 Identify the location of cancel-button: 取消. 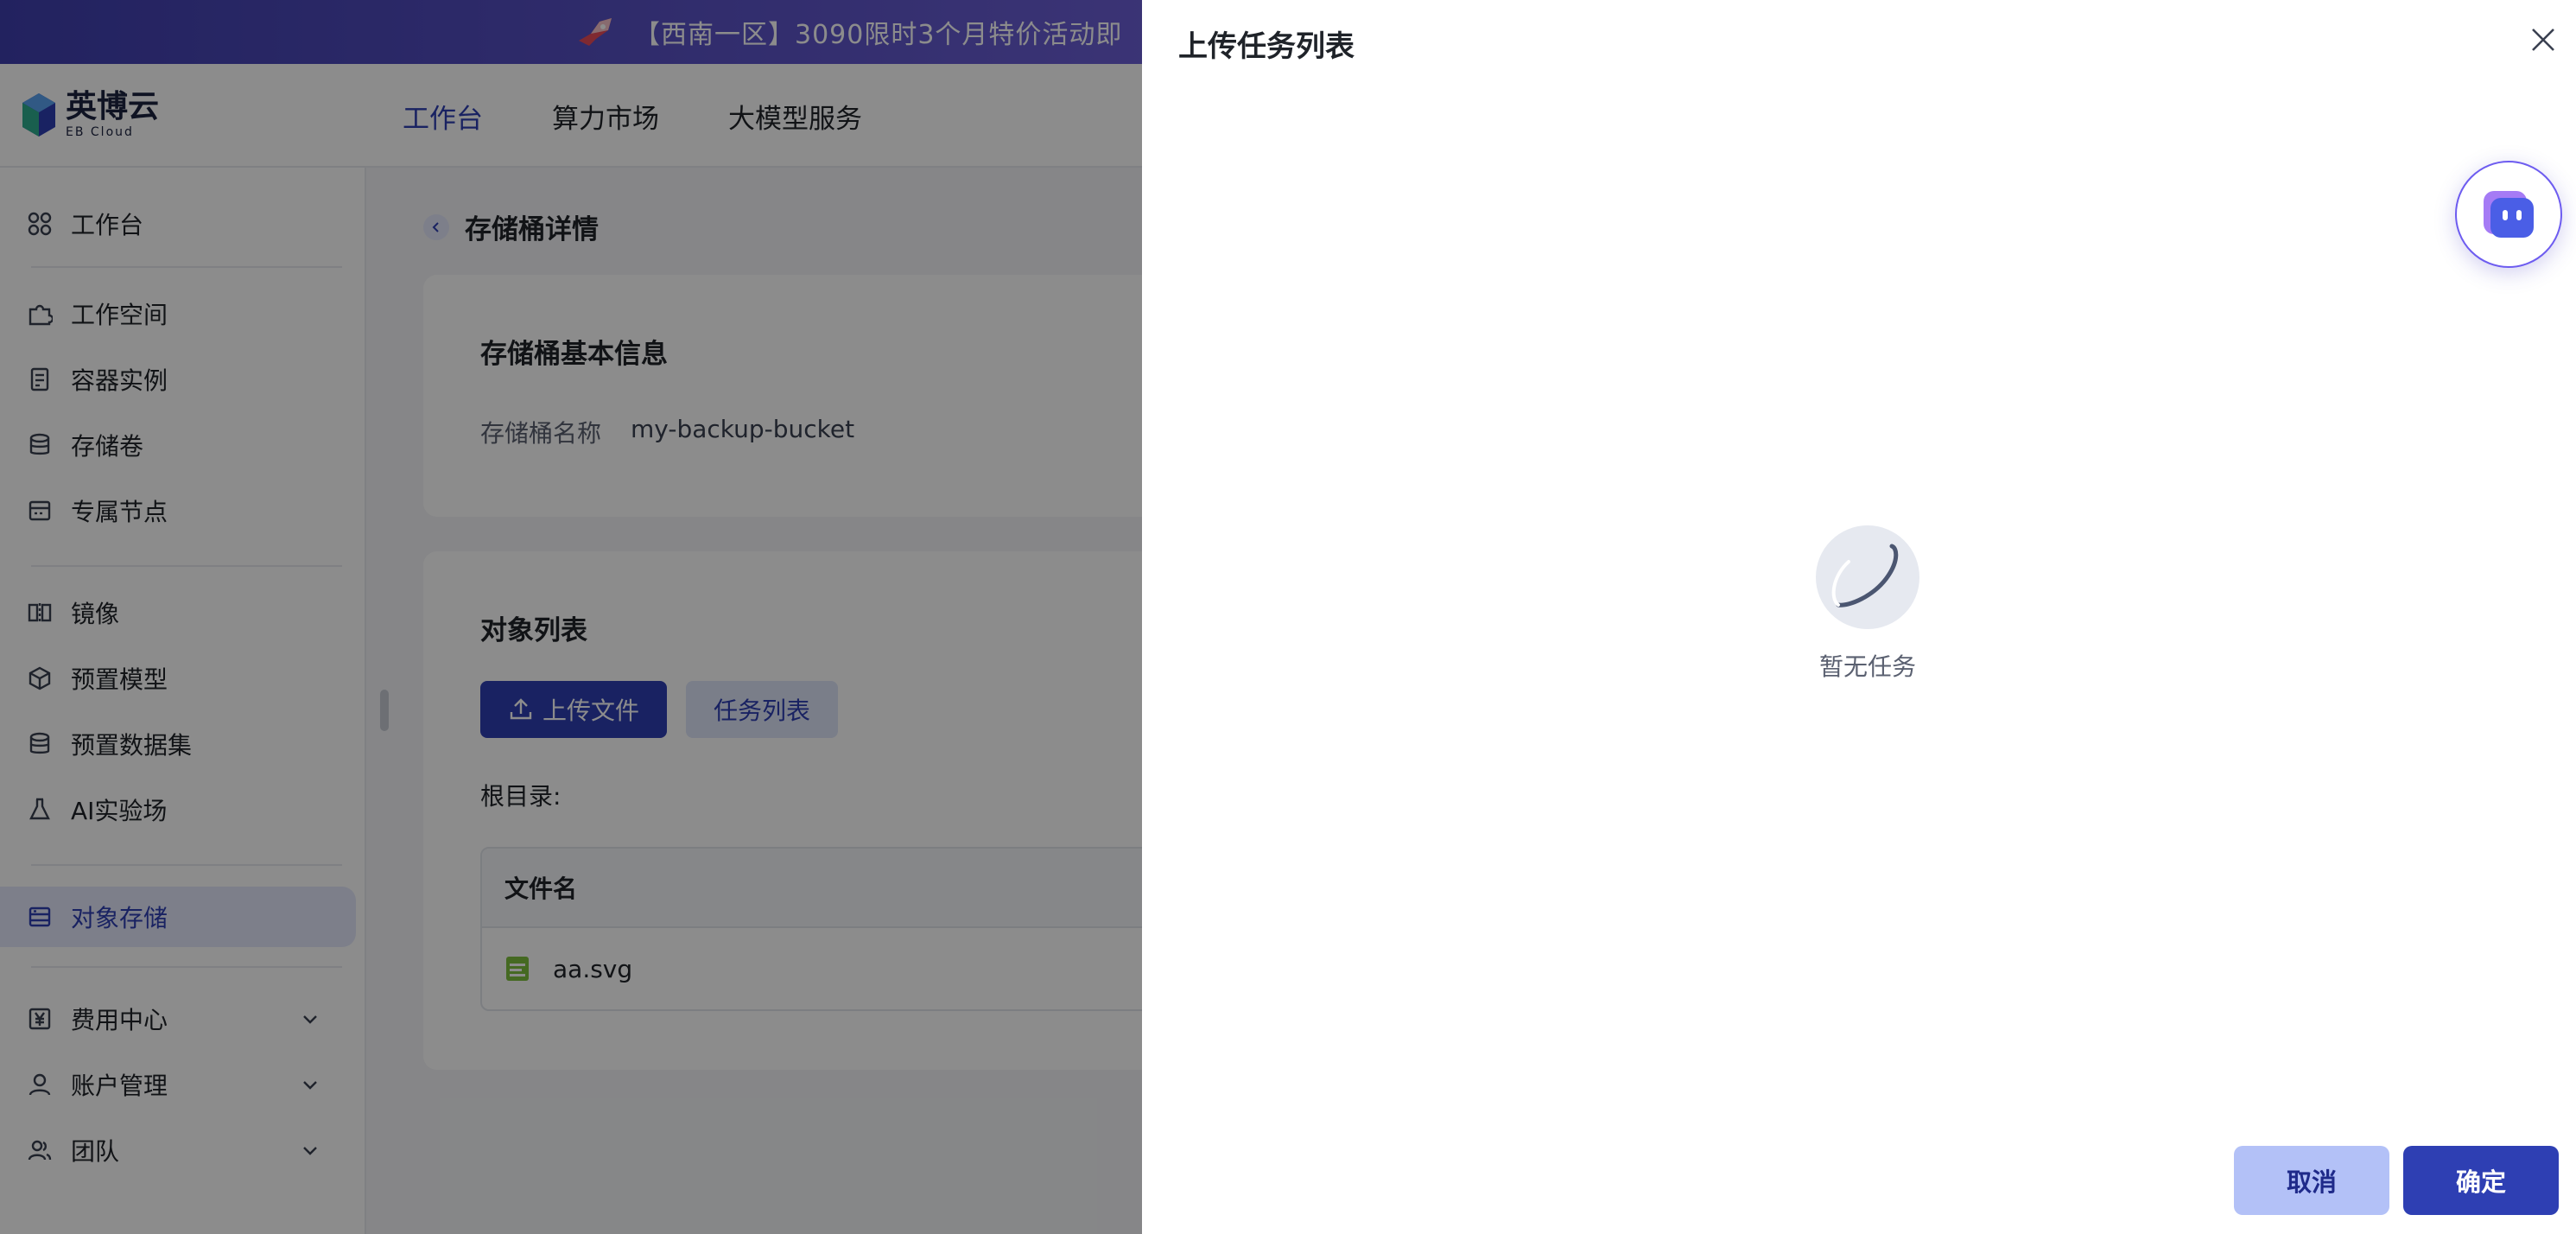
(2311, 1181).